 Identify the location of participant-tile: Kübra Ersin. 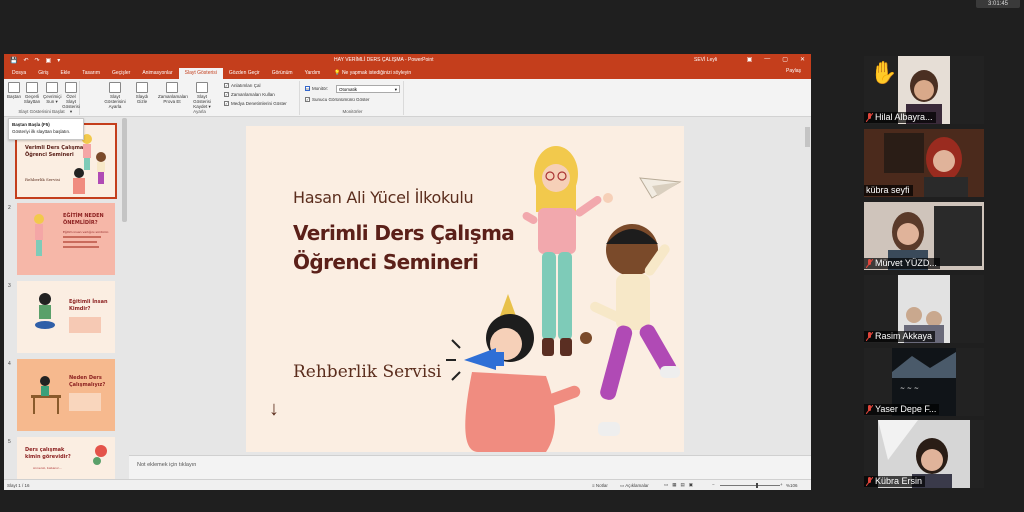
(924, 454).